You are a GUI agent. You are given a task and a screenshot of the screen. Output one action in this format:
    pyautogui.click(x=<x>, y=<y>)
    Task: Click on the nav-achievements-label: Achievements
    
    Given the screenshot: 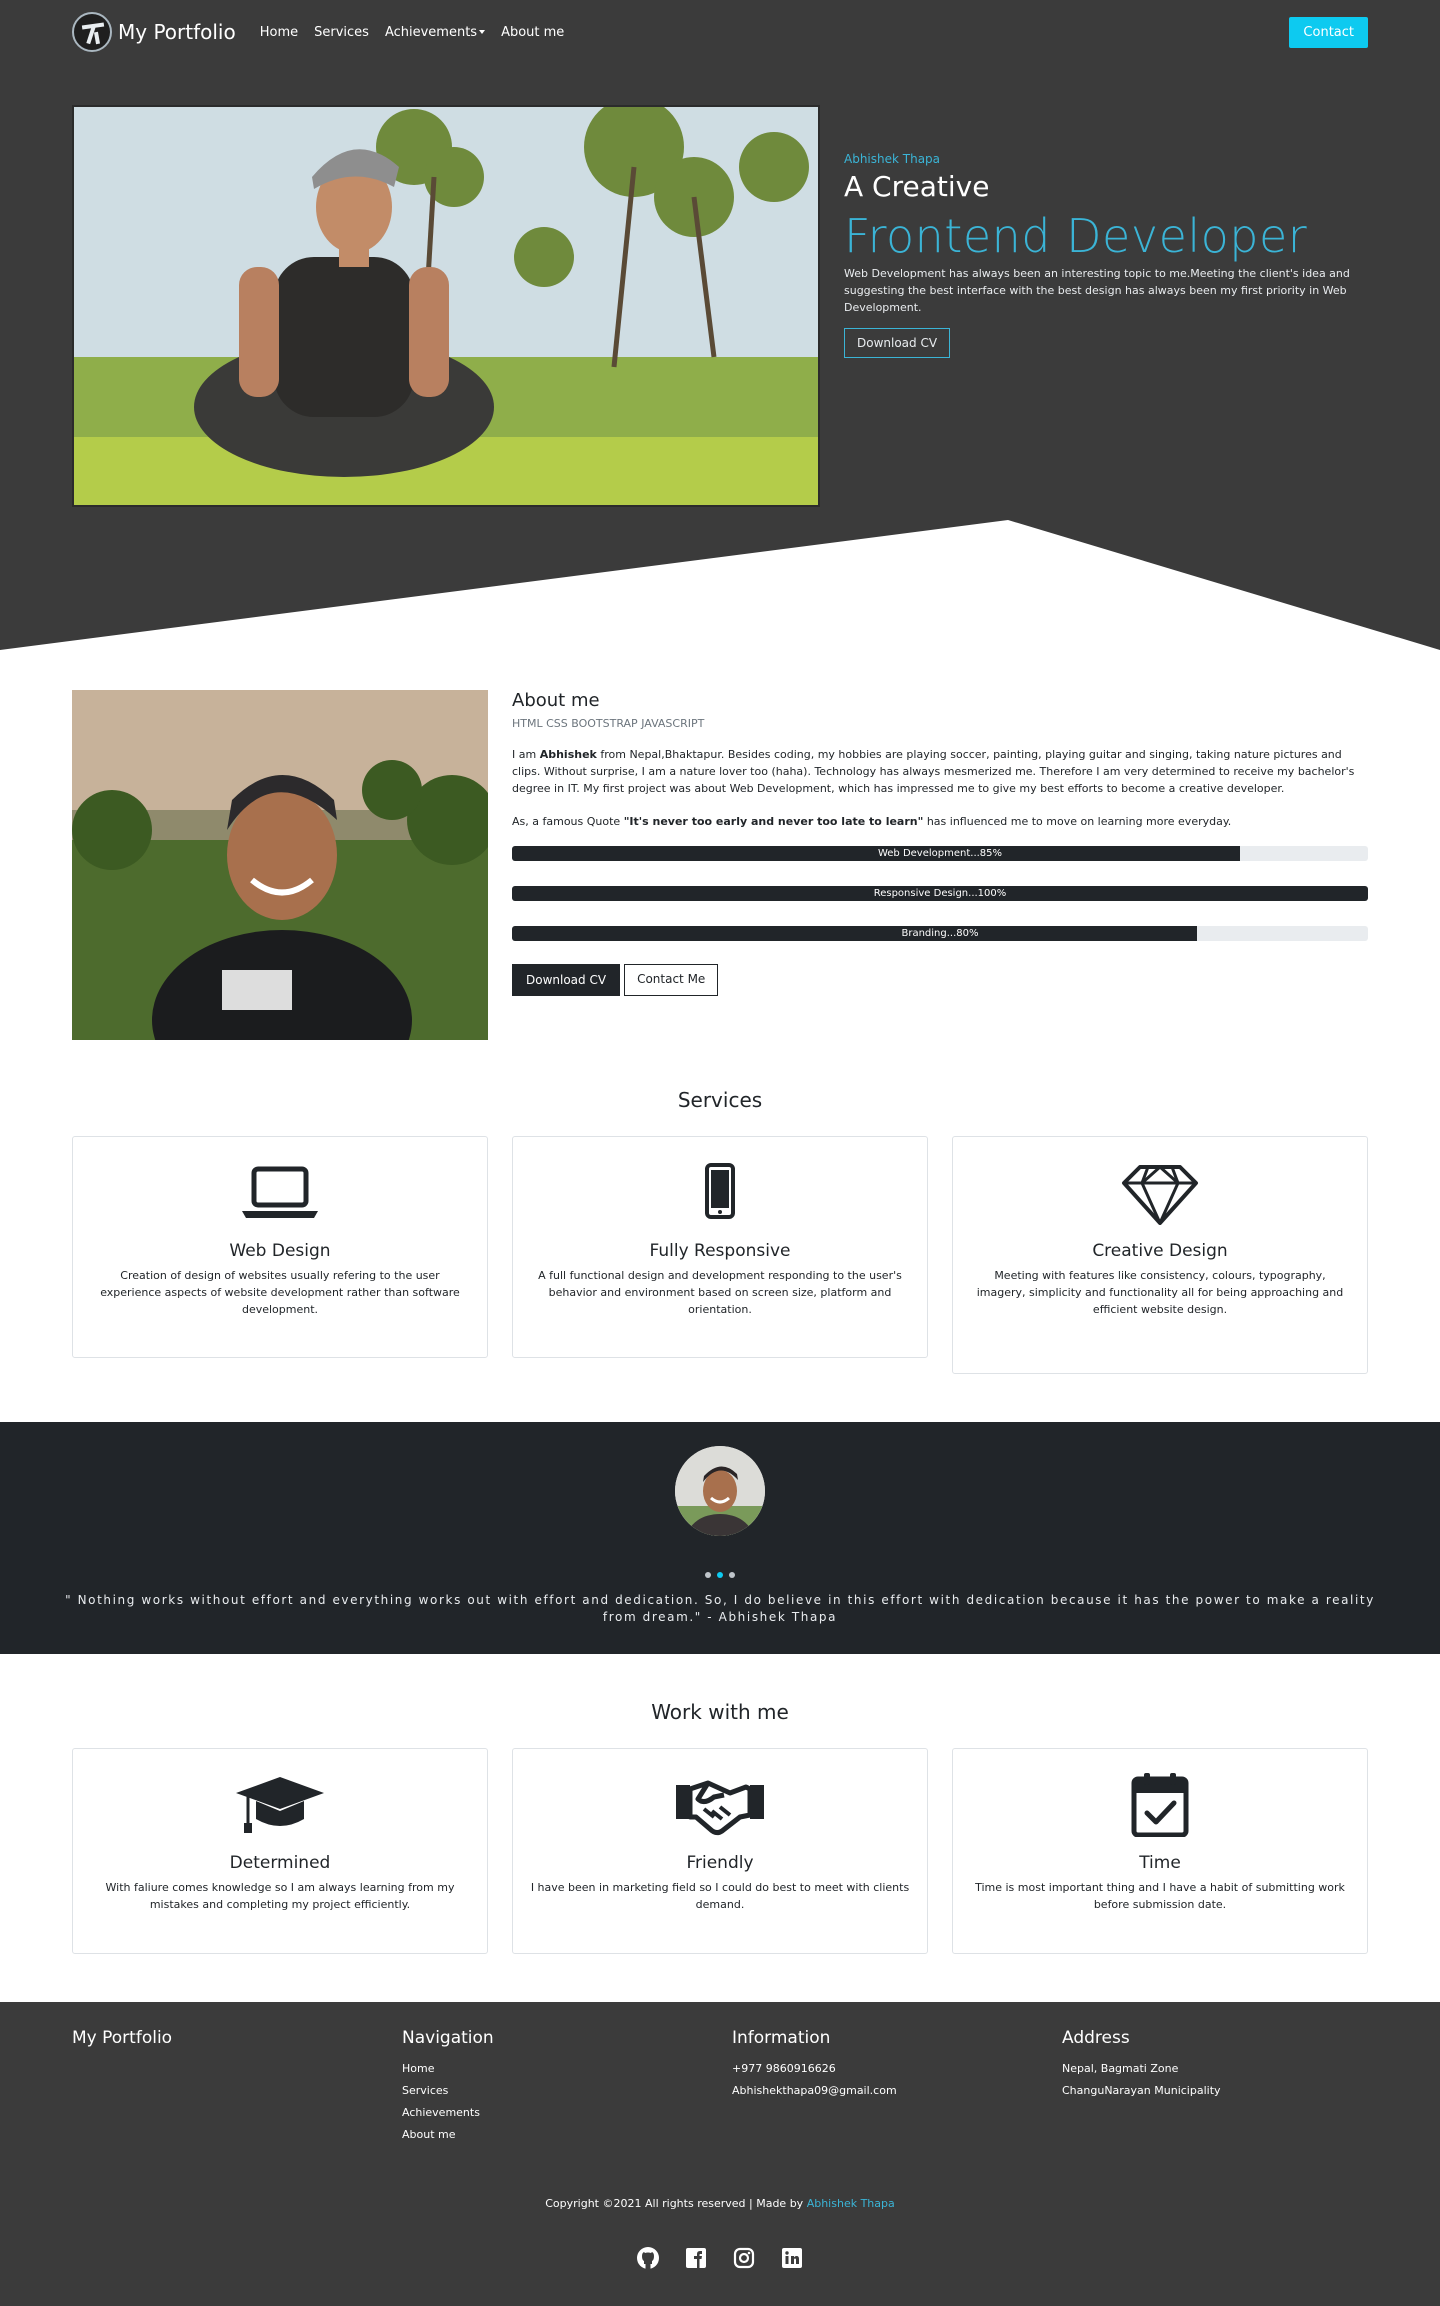 What is the action you would take?
    pyautogui.click(x=431, y=32)
    